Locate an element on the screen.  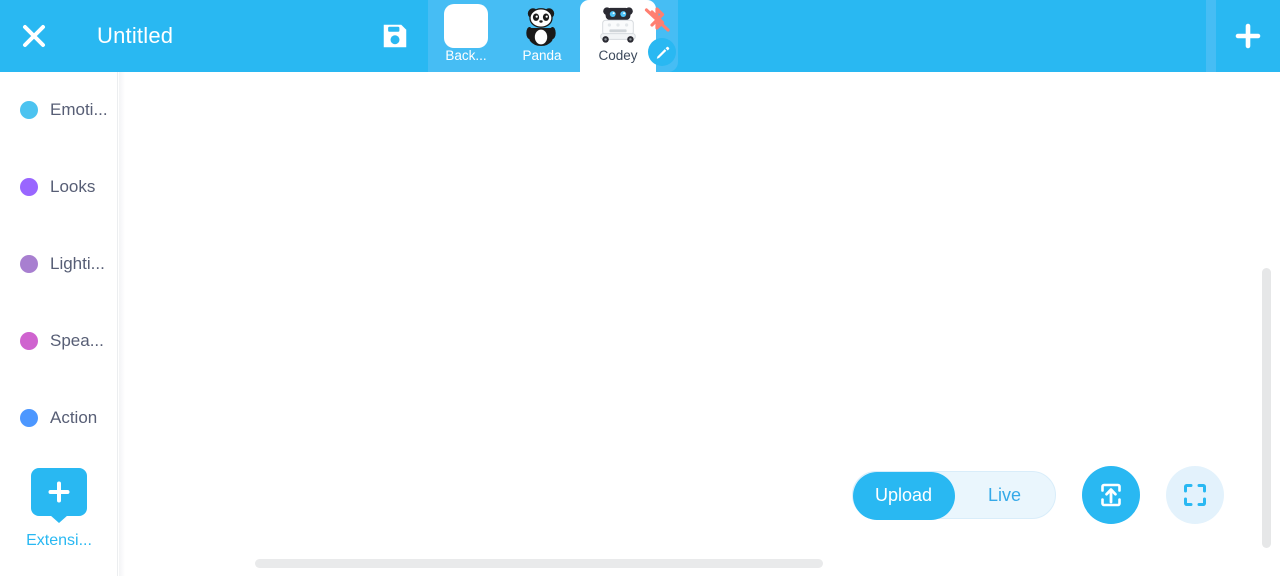
page-title: Untitled is located at coordinates (135, 35).